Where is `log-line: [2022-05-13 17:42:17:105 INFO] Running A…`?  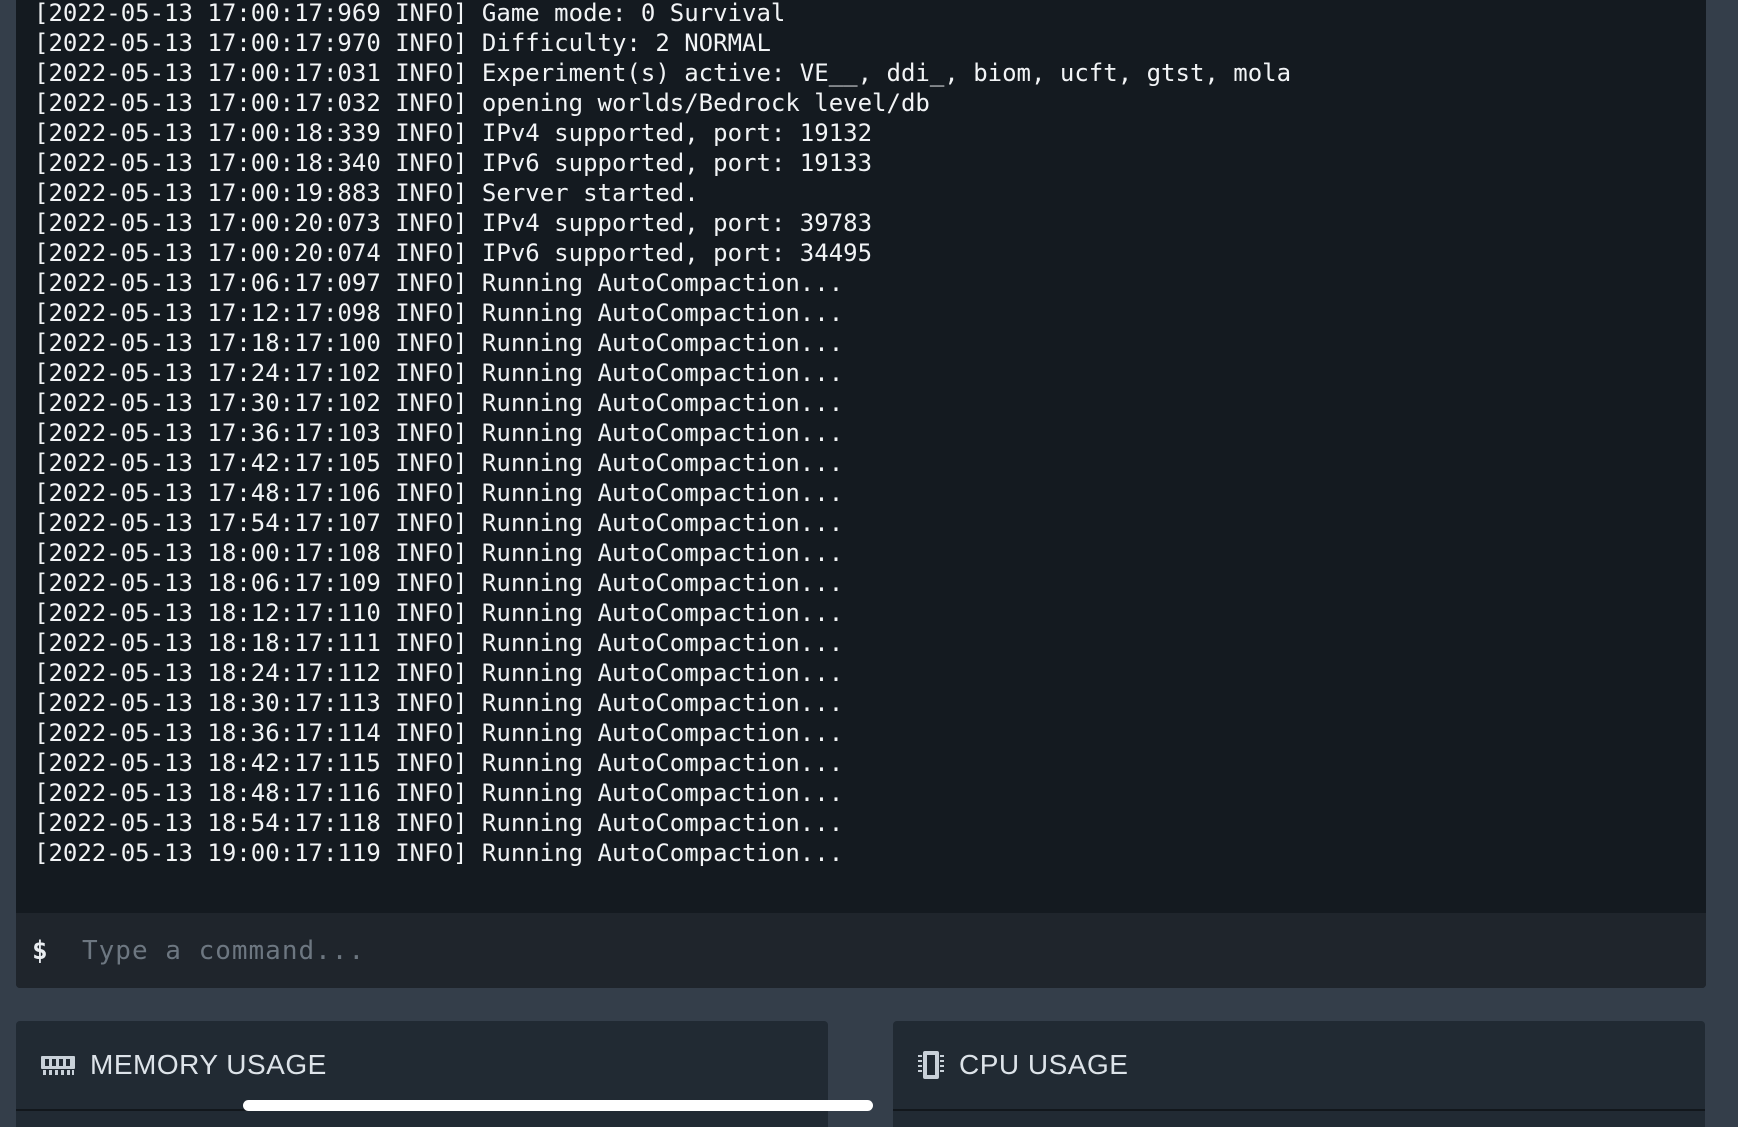 log-line: [2022-05-13 17:42:17:105 INFO] Running A… is located at coordinates (439, 463).